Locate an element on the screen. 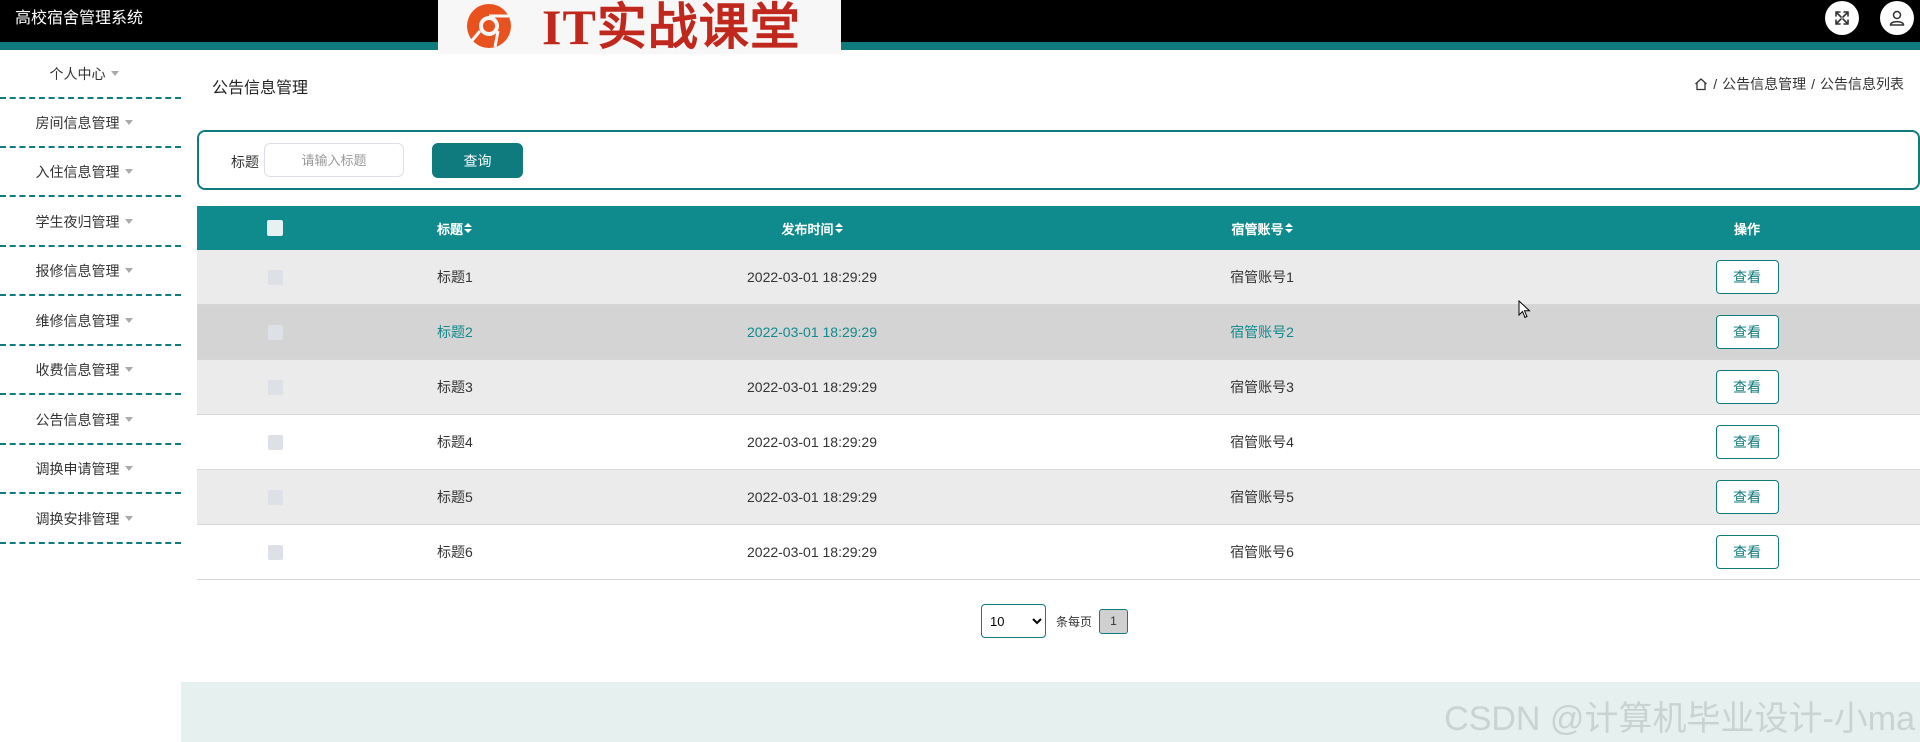 This screenshot has width=1920, height=742. logo-banner: IT实战课堂 is located at coordinates (639, 27).